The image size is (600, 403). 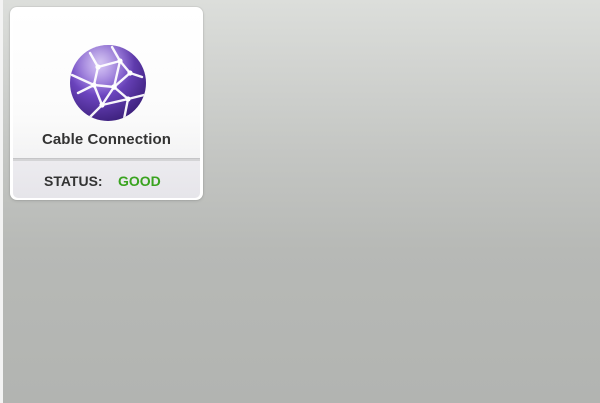 What do you see at coordinates (73, 181) in the screenshot?
I see `status-label: STATUS:` at bounding box center [73, 181].